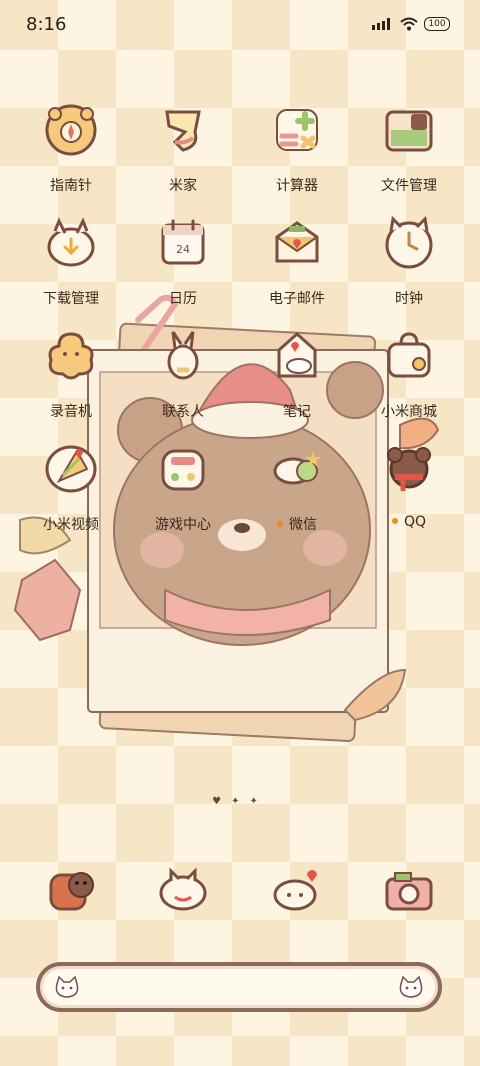 Image resolution: width=480 pixels, height=1066 pixels. What do you see at coordinates (415, 522) in the screenshot?
I see `app-label-text: QQ` at bounding box center [415, 522].